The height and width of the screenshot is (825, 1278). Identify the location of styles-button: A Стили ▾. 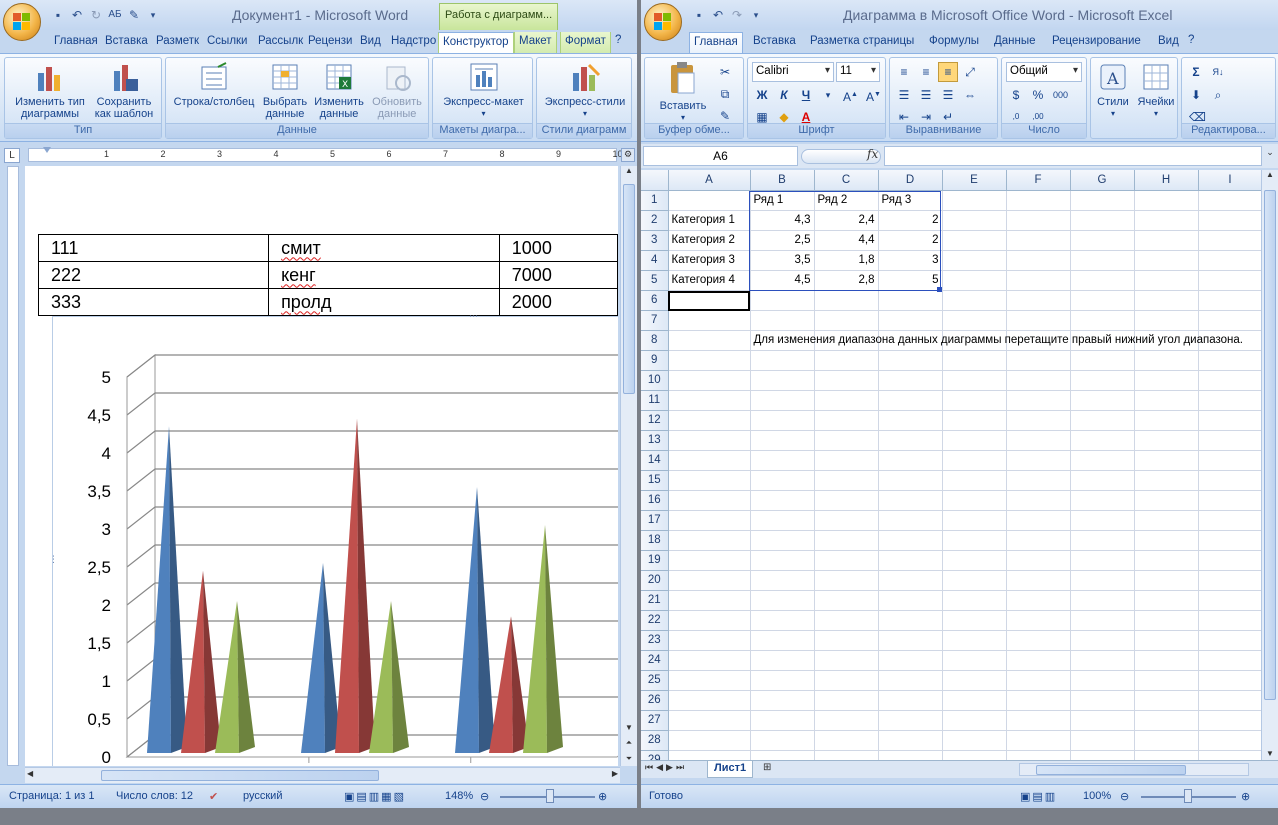
(1113, 90).